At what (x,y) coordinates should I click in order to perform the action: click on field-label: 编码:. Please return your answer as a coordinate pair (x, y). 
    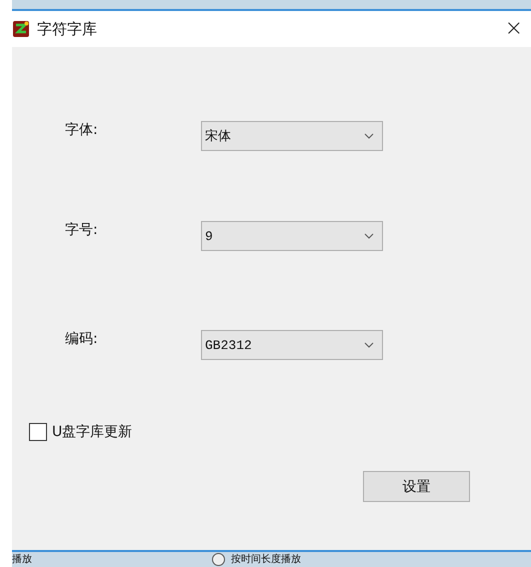
    Looking at the image, I should click on (81, 339).